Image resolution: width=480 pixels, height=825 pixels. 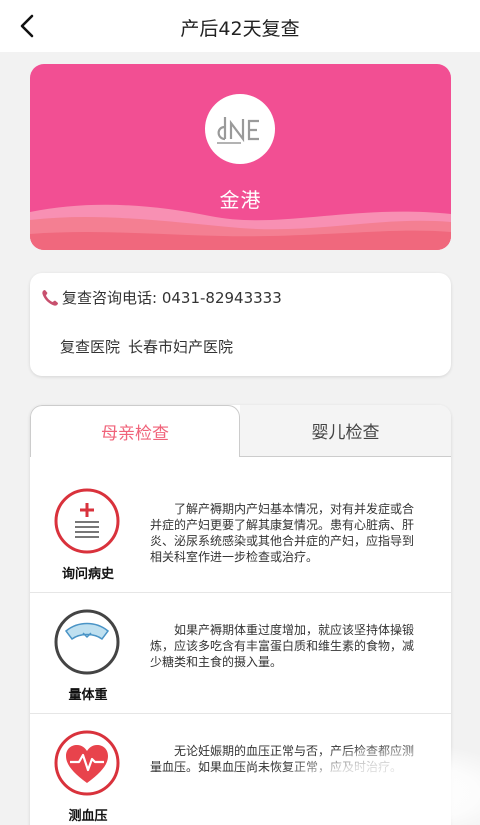 I want to click on phone-label: 复查咨询电话: 0431-82943333, so click(x=172, y=298).